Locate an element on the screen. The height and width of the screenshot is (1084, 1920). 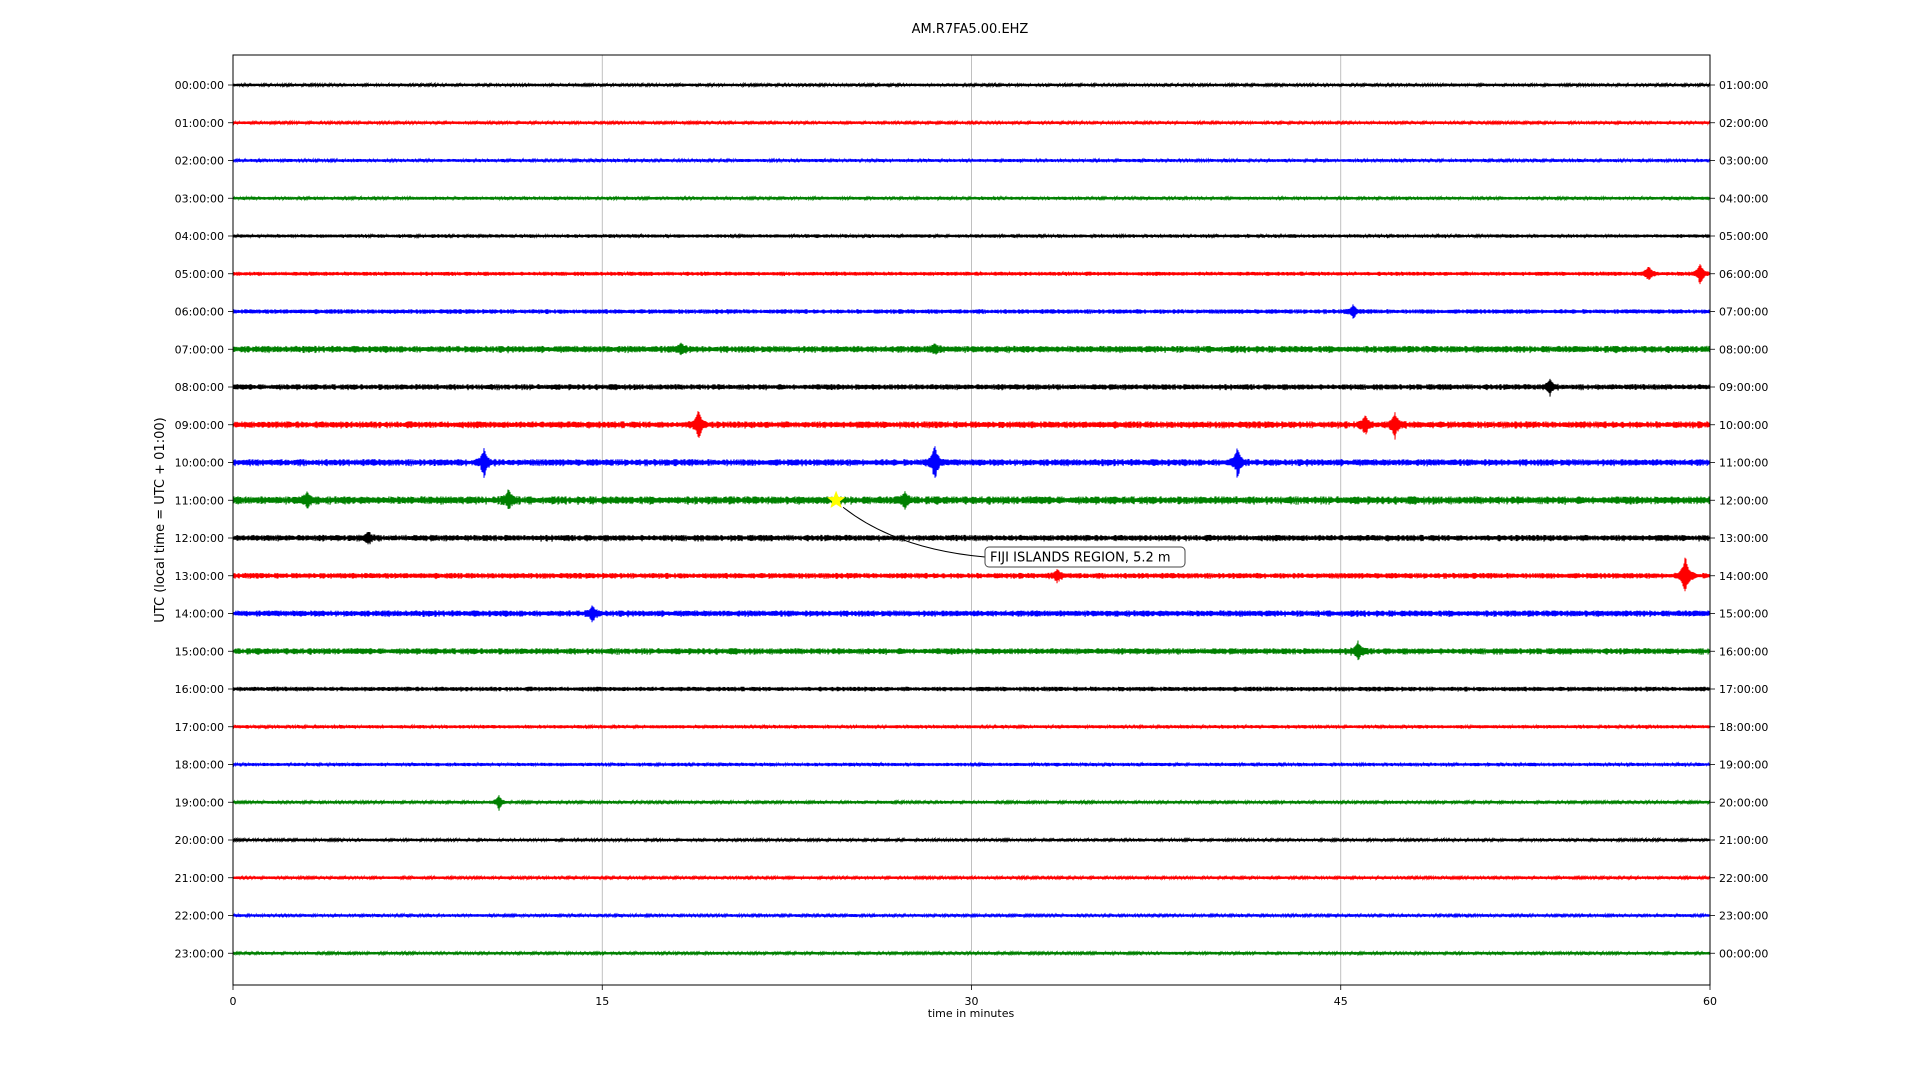
right-tick-label-22: 23:00:00 is located at coordinates (1743, 916).